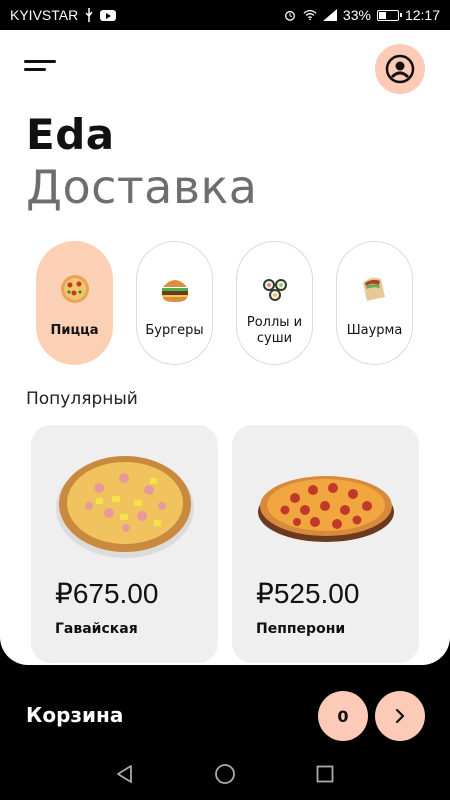  I want to click on category-shawarma: Шаурма, so click(374, 303).